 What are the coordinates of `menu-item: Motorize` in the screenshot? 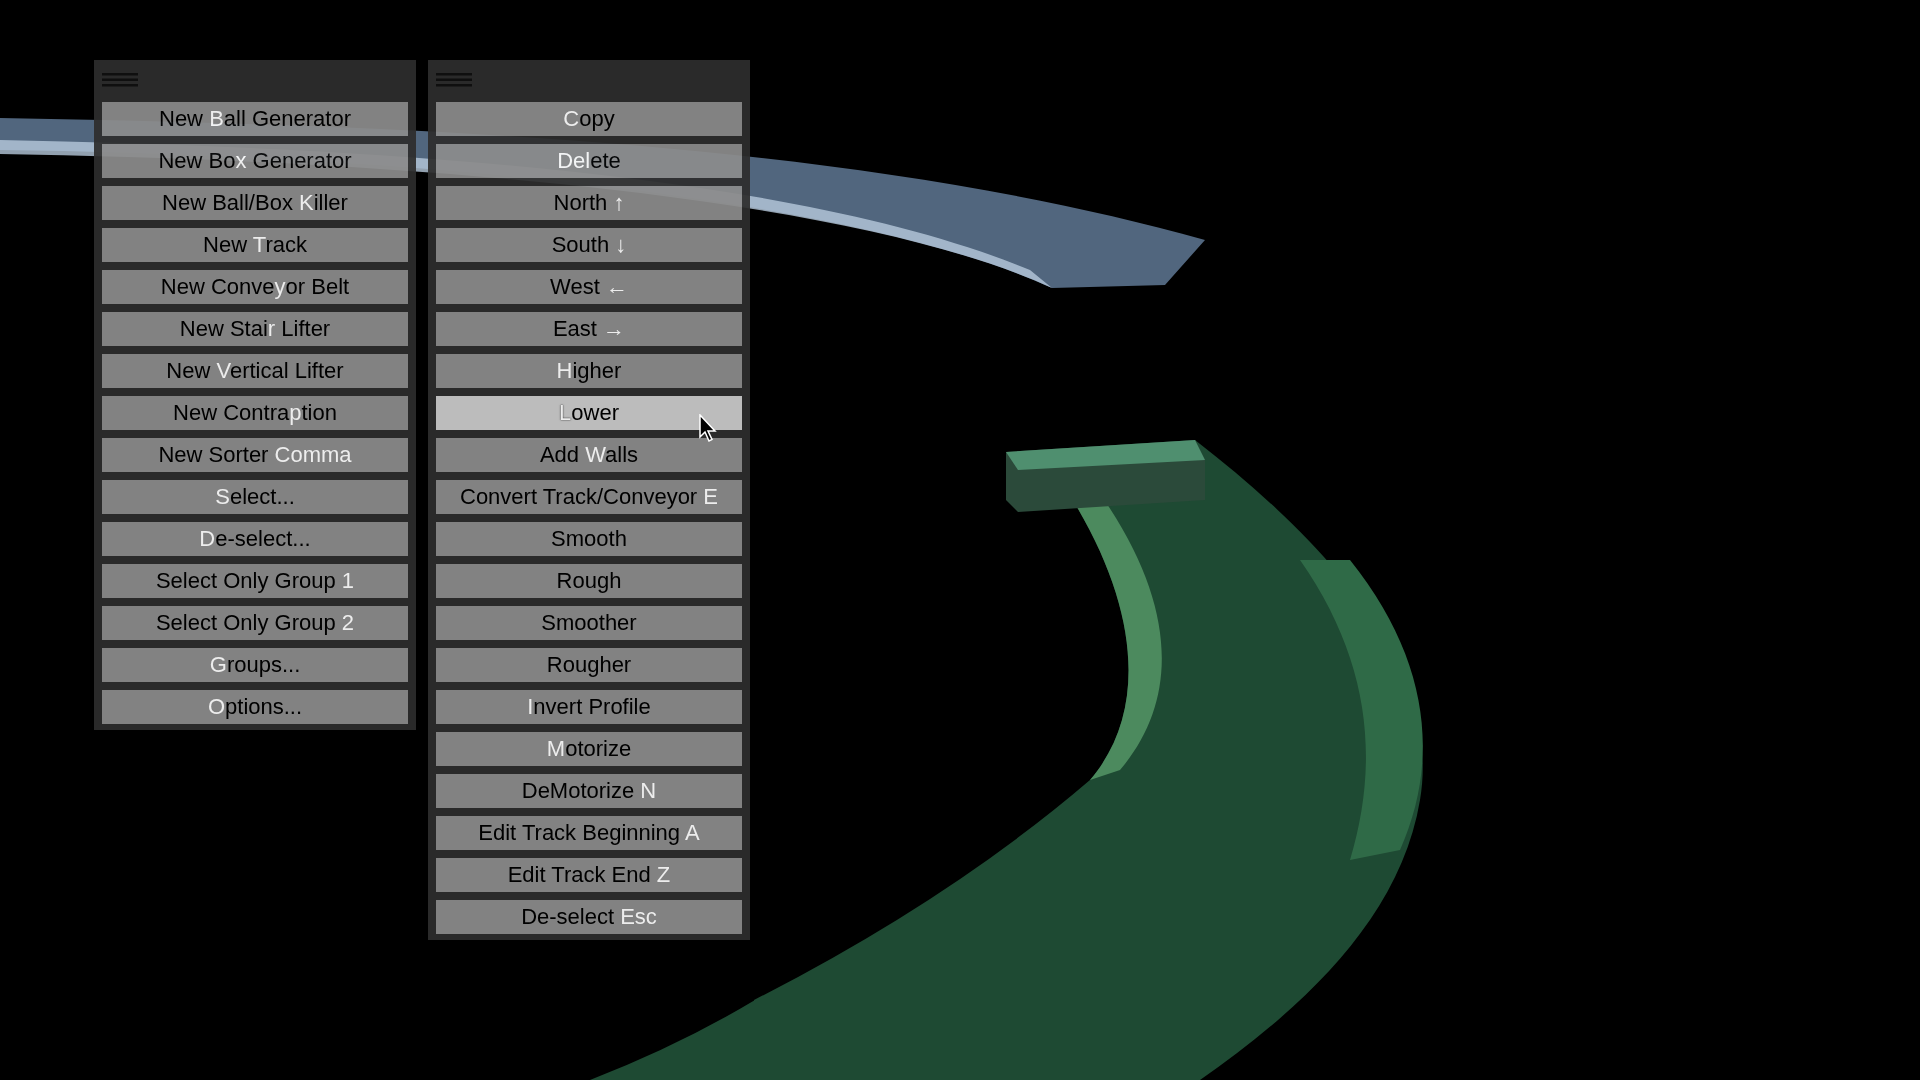 It's located at (589, 749).